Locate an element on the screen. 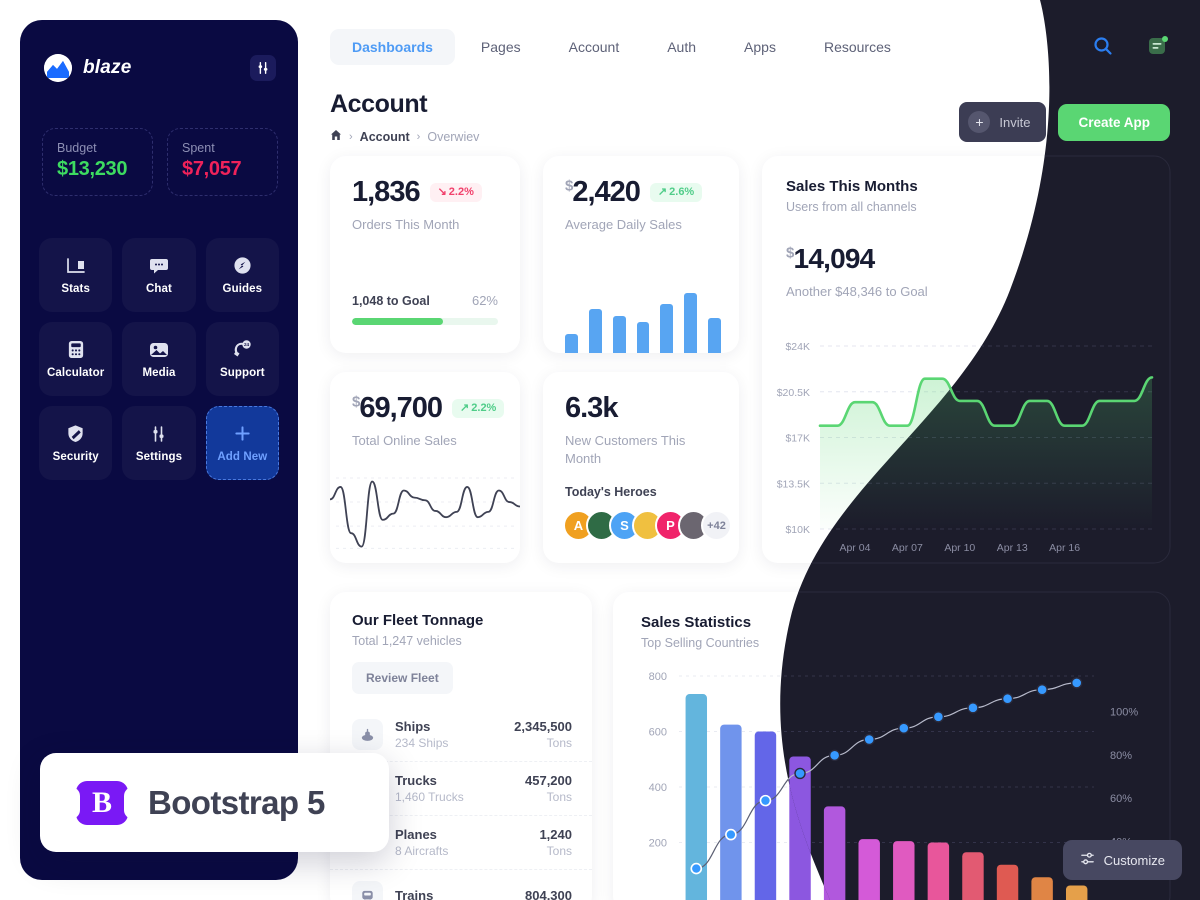 This screenshot has width=1200, height=900. header-actions: + Invite Create App is located at coordinates (1064, 122).